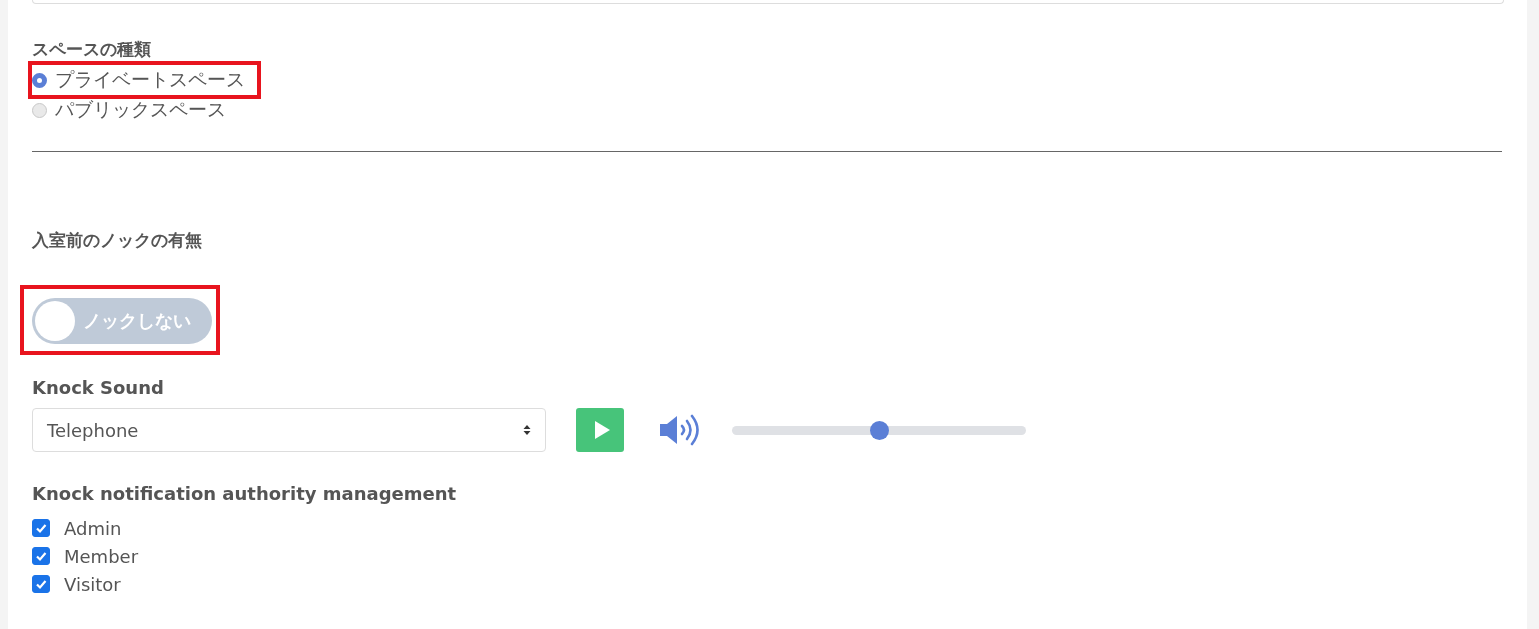 This screenshot has height=629, width=1539. I want to click on section-heading: Knock Sound, so click(98, 387).